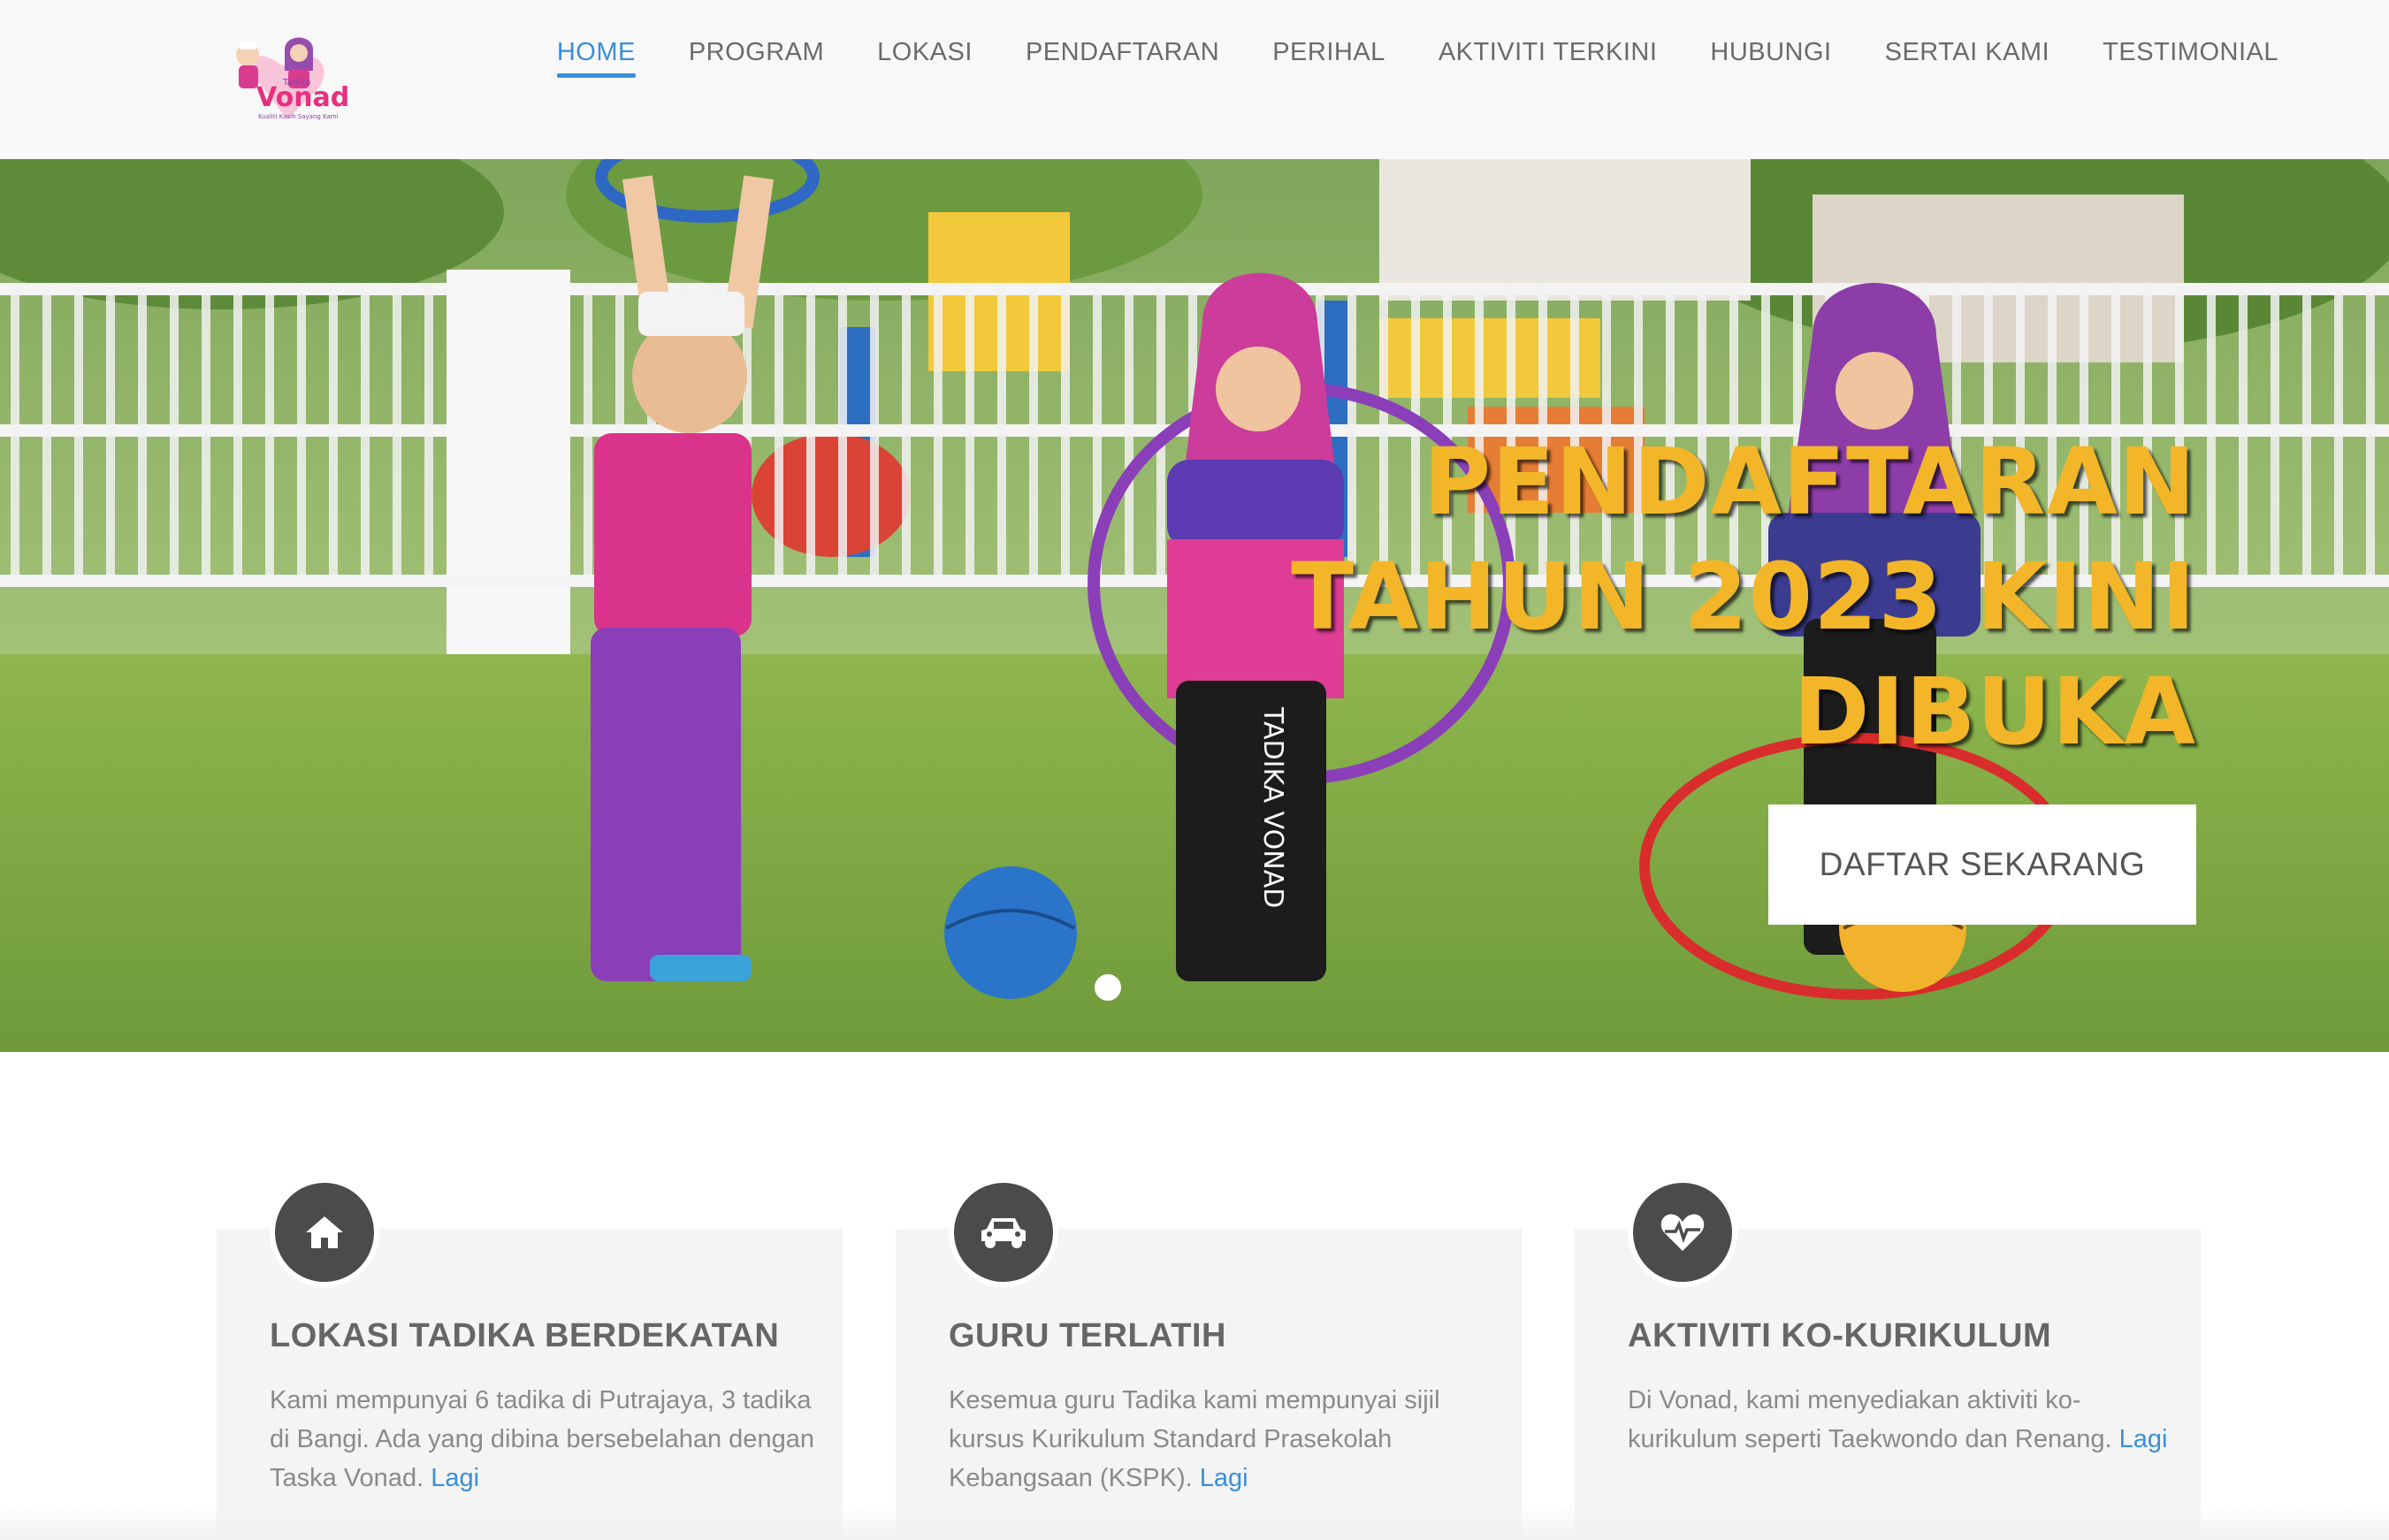 Image resolution: width=2389 pixels, height=1540 pixels. What do you see at coordinates (1548, 60) in the screenshot?
I see `nav-aktiviti-terkini: AKTIVITI TERKINI` at bounding box center [1548, 60].